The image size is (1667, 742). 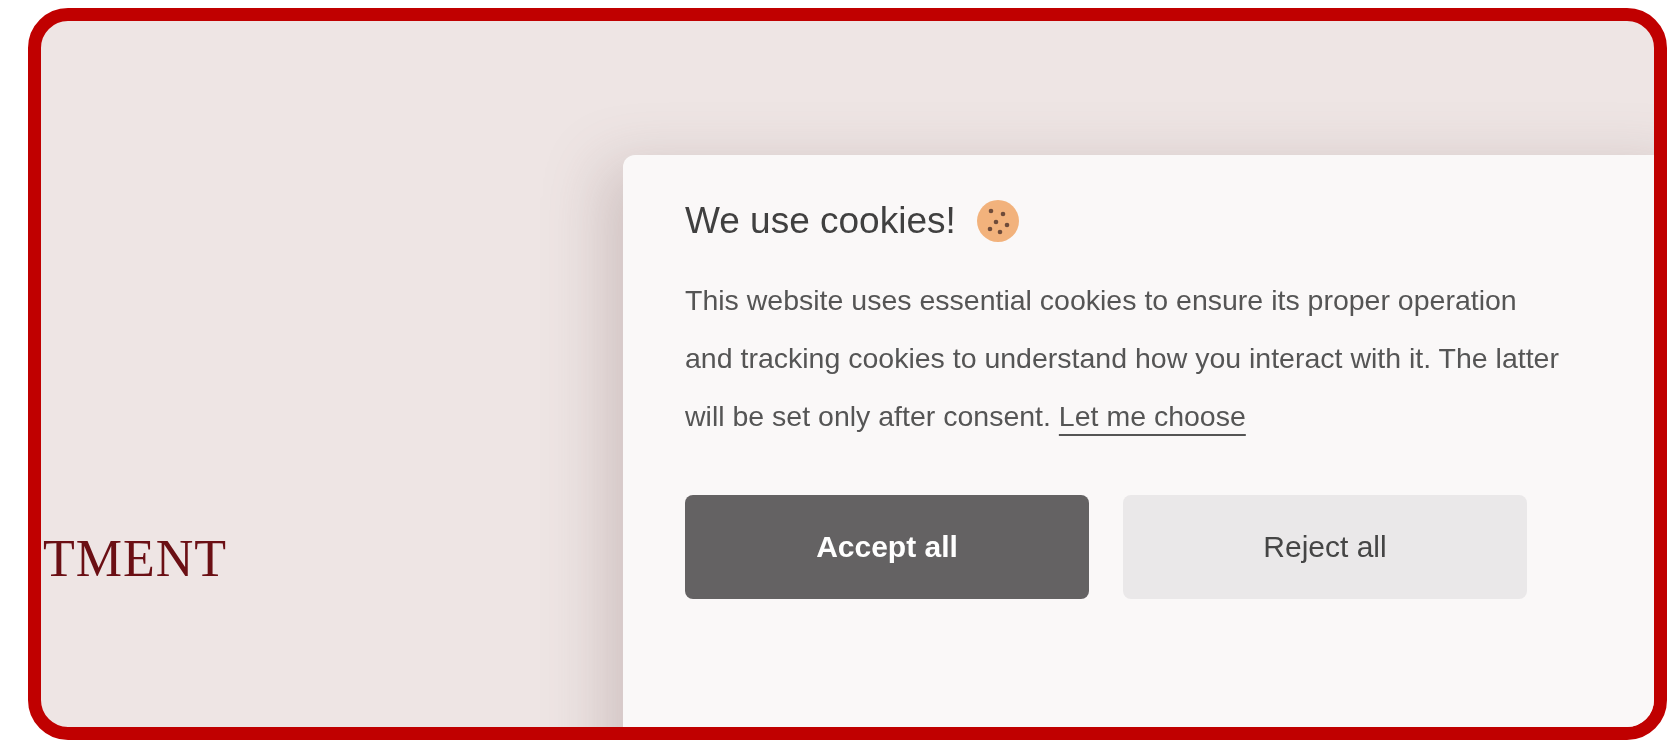 I want to click on dialog-title: We use cookies!, so click(x=820, y=221).